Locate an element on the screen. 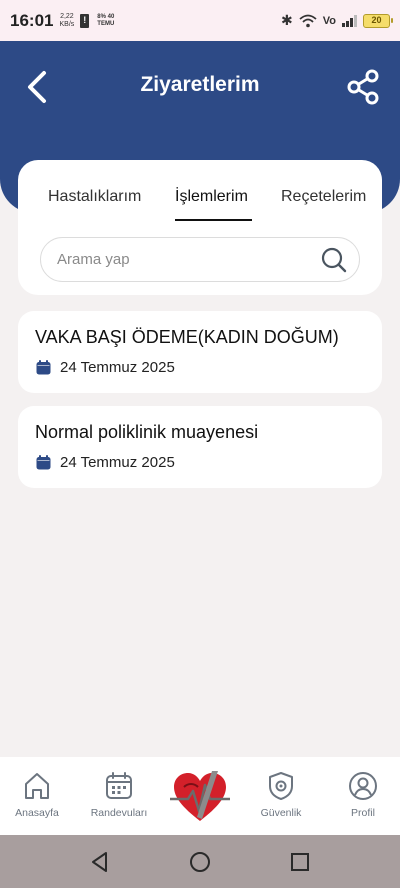 This screenshot has height=888, width=400. search-input is located at coordinates (182, 259).